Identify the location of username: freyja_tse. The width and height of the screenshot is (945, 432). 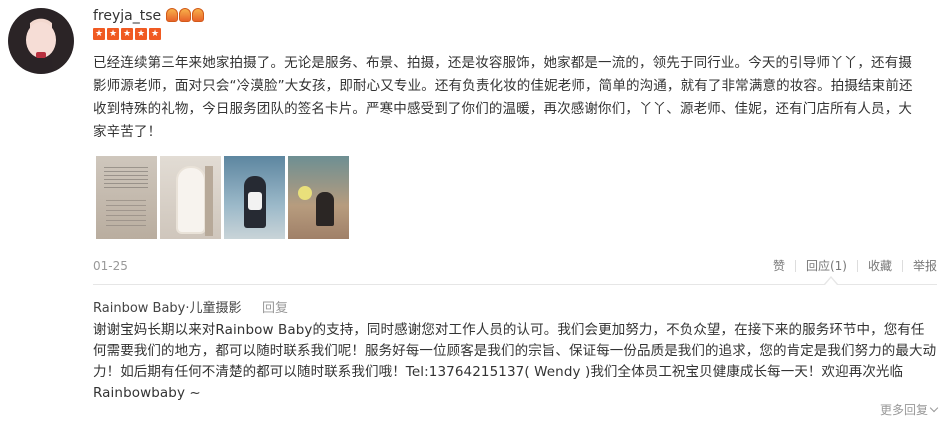
(127, 16).